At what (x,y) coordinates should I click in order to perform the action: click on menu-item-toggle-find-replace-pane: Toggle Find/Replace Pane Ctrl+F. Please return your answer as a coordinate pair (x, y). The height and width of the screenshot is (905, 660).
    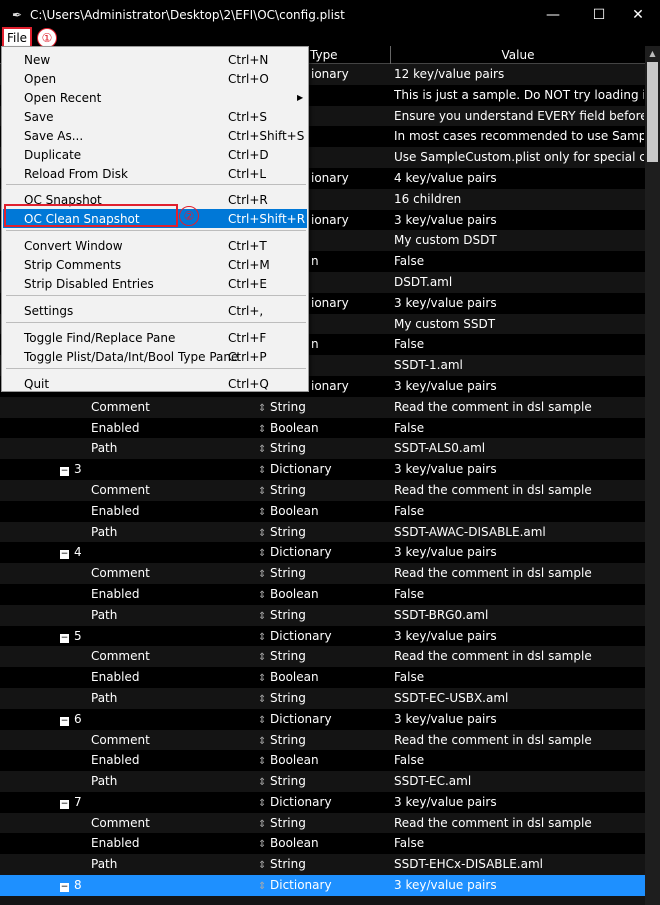
    Looking at the image, I should click on (155, 337).